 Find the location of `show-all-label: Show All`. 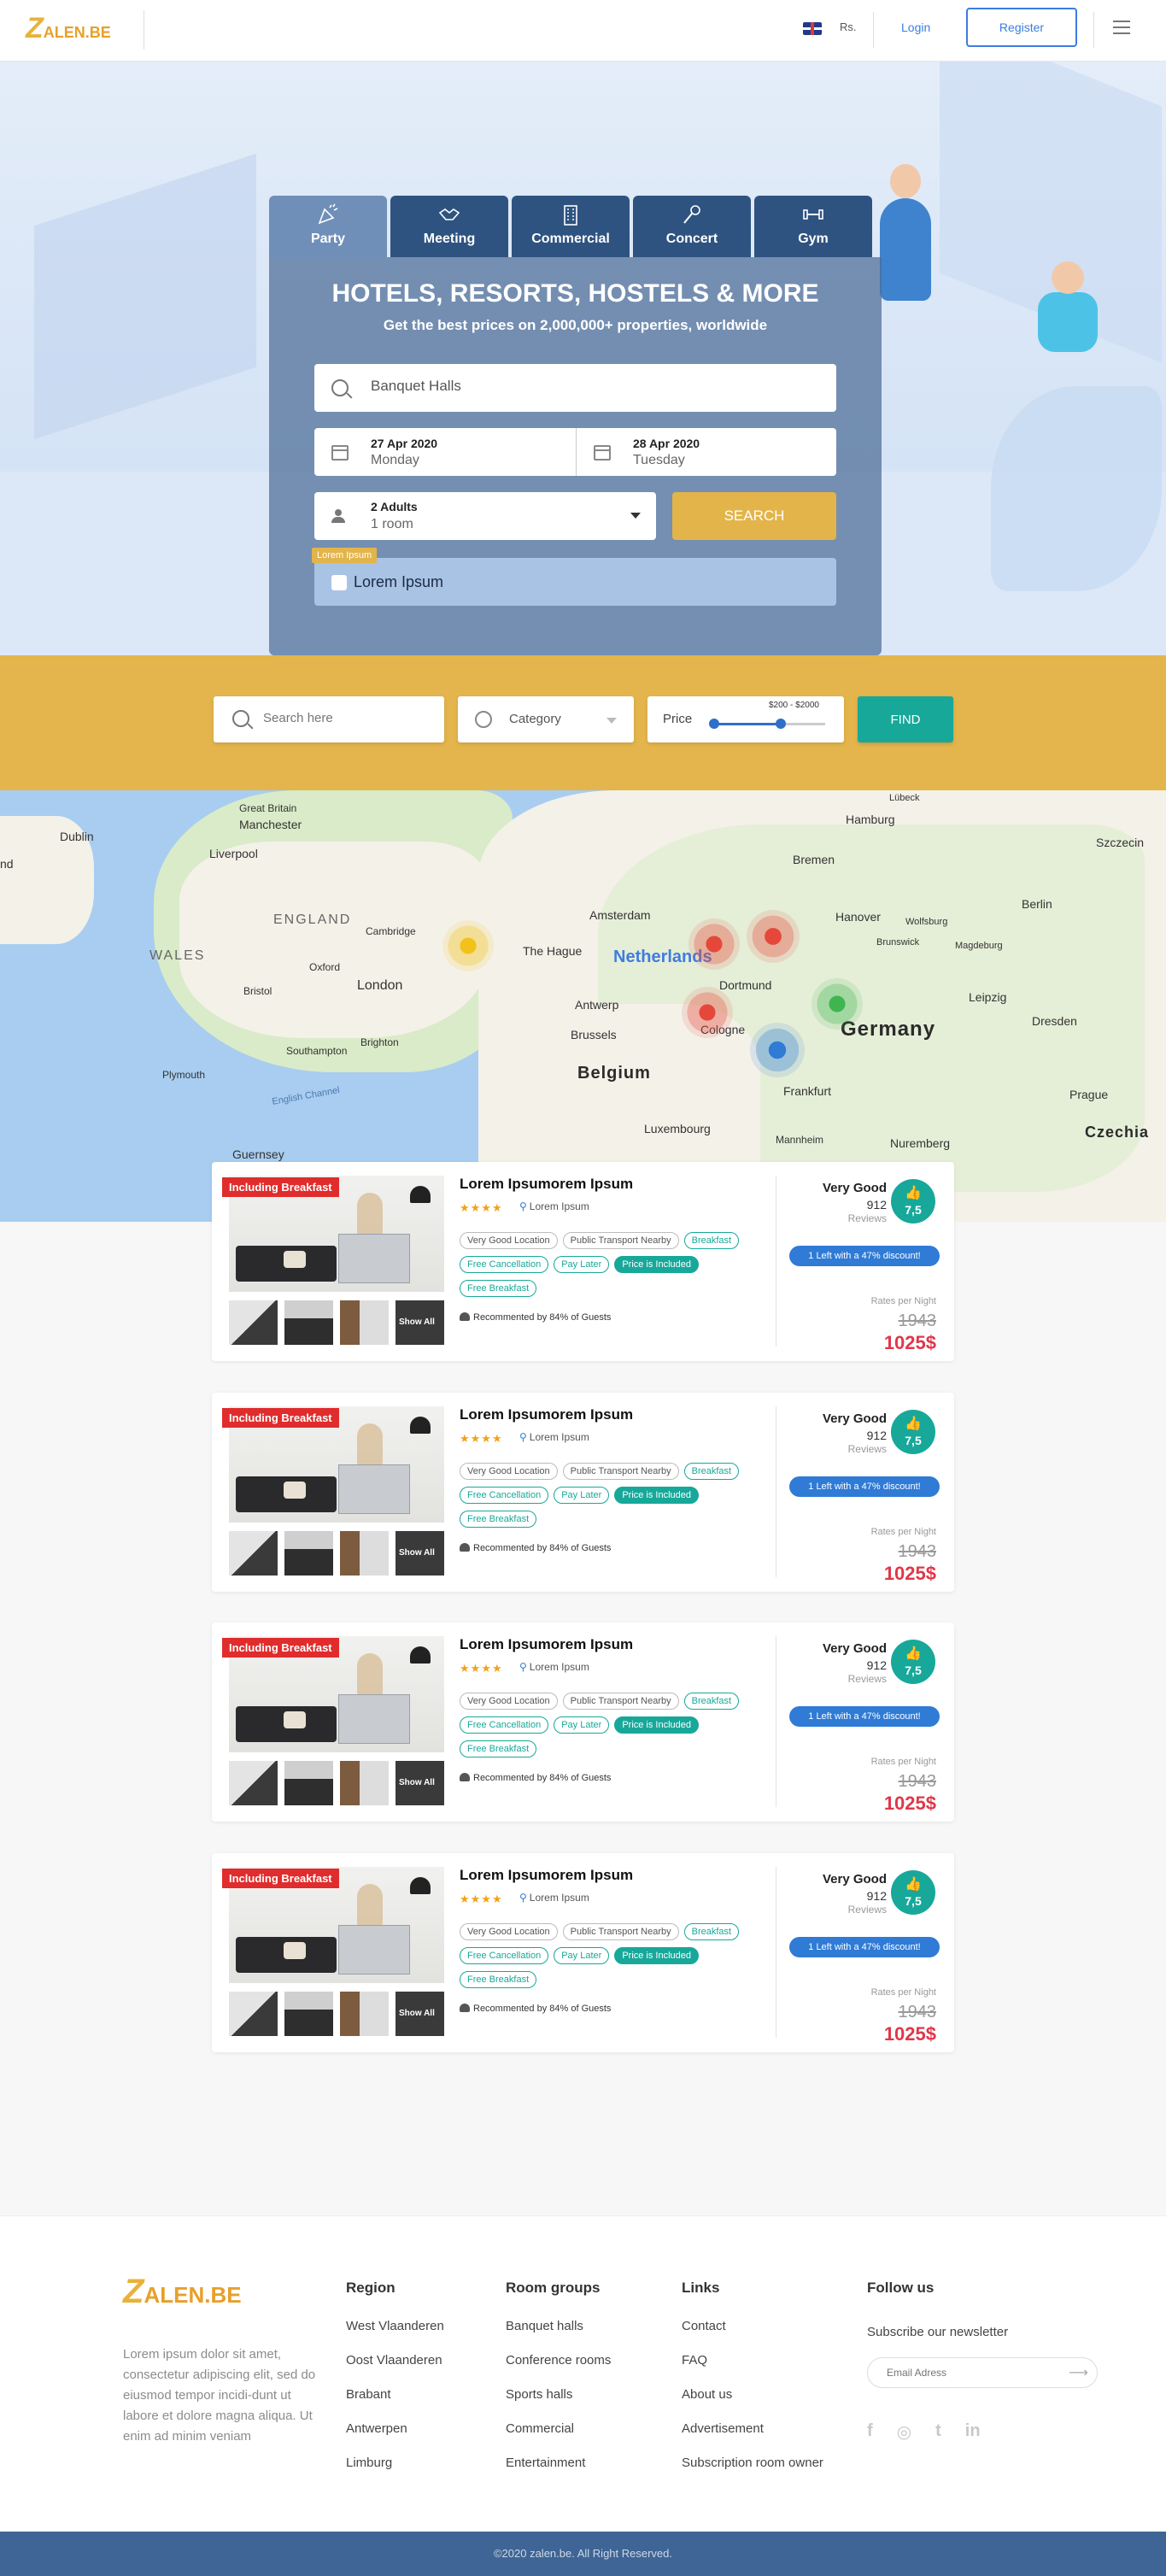

show-all-label: Show All is located at coordinates (417, 1322).